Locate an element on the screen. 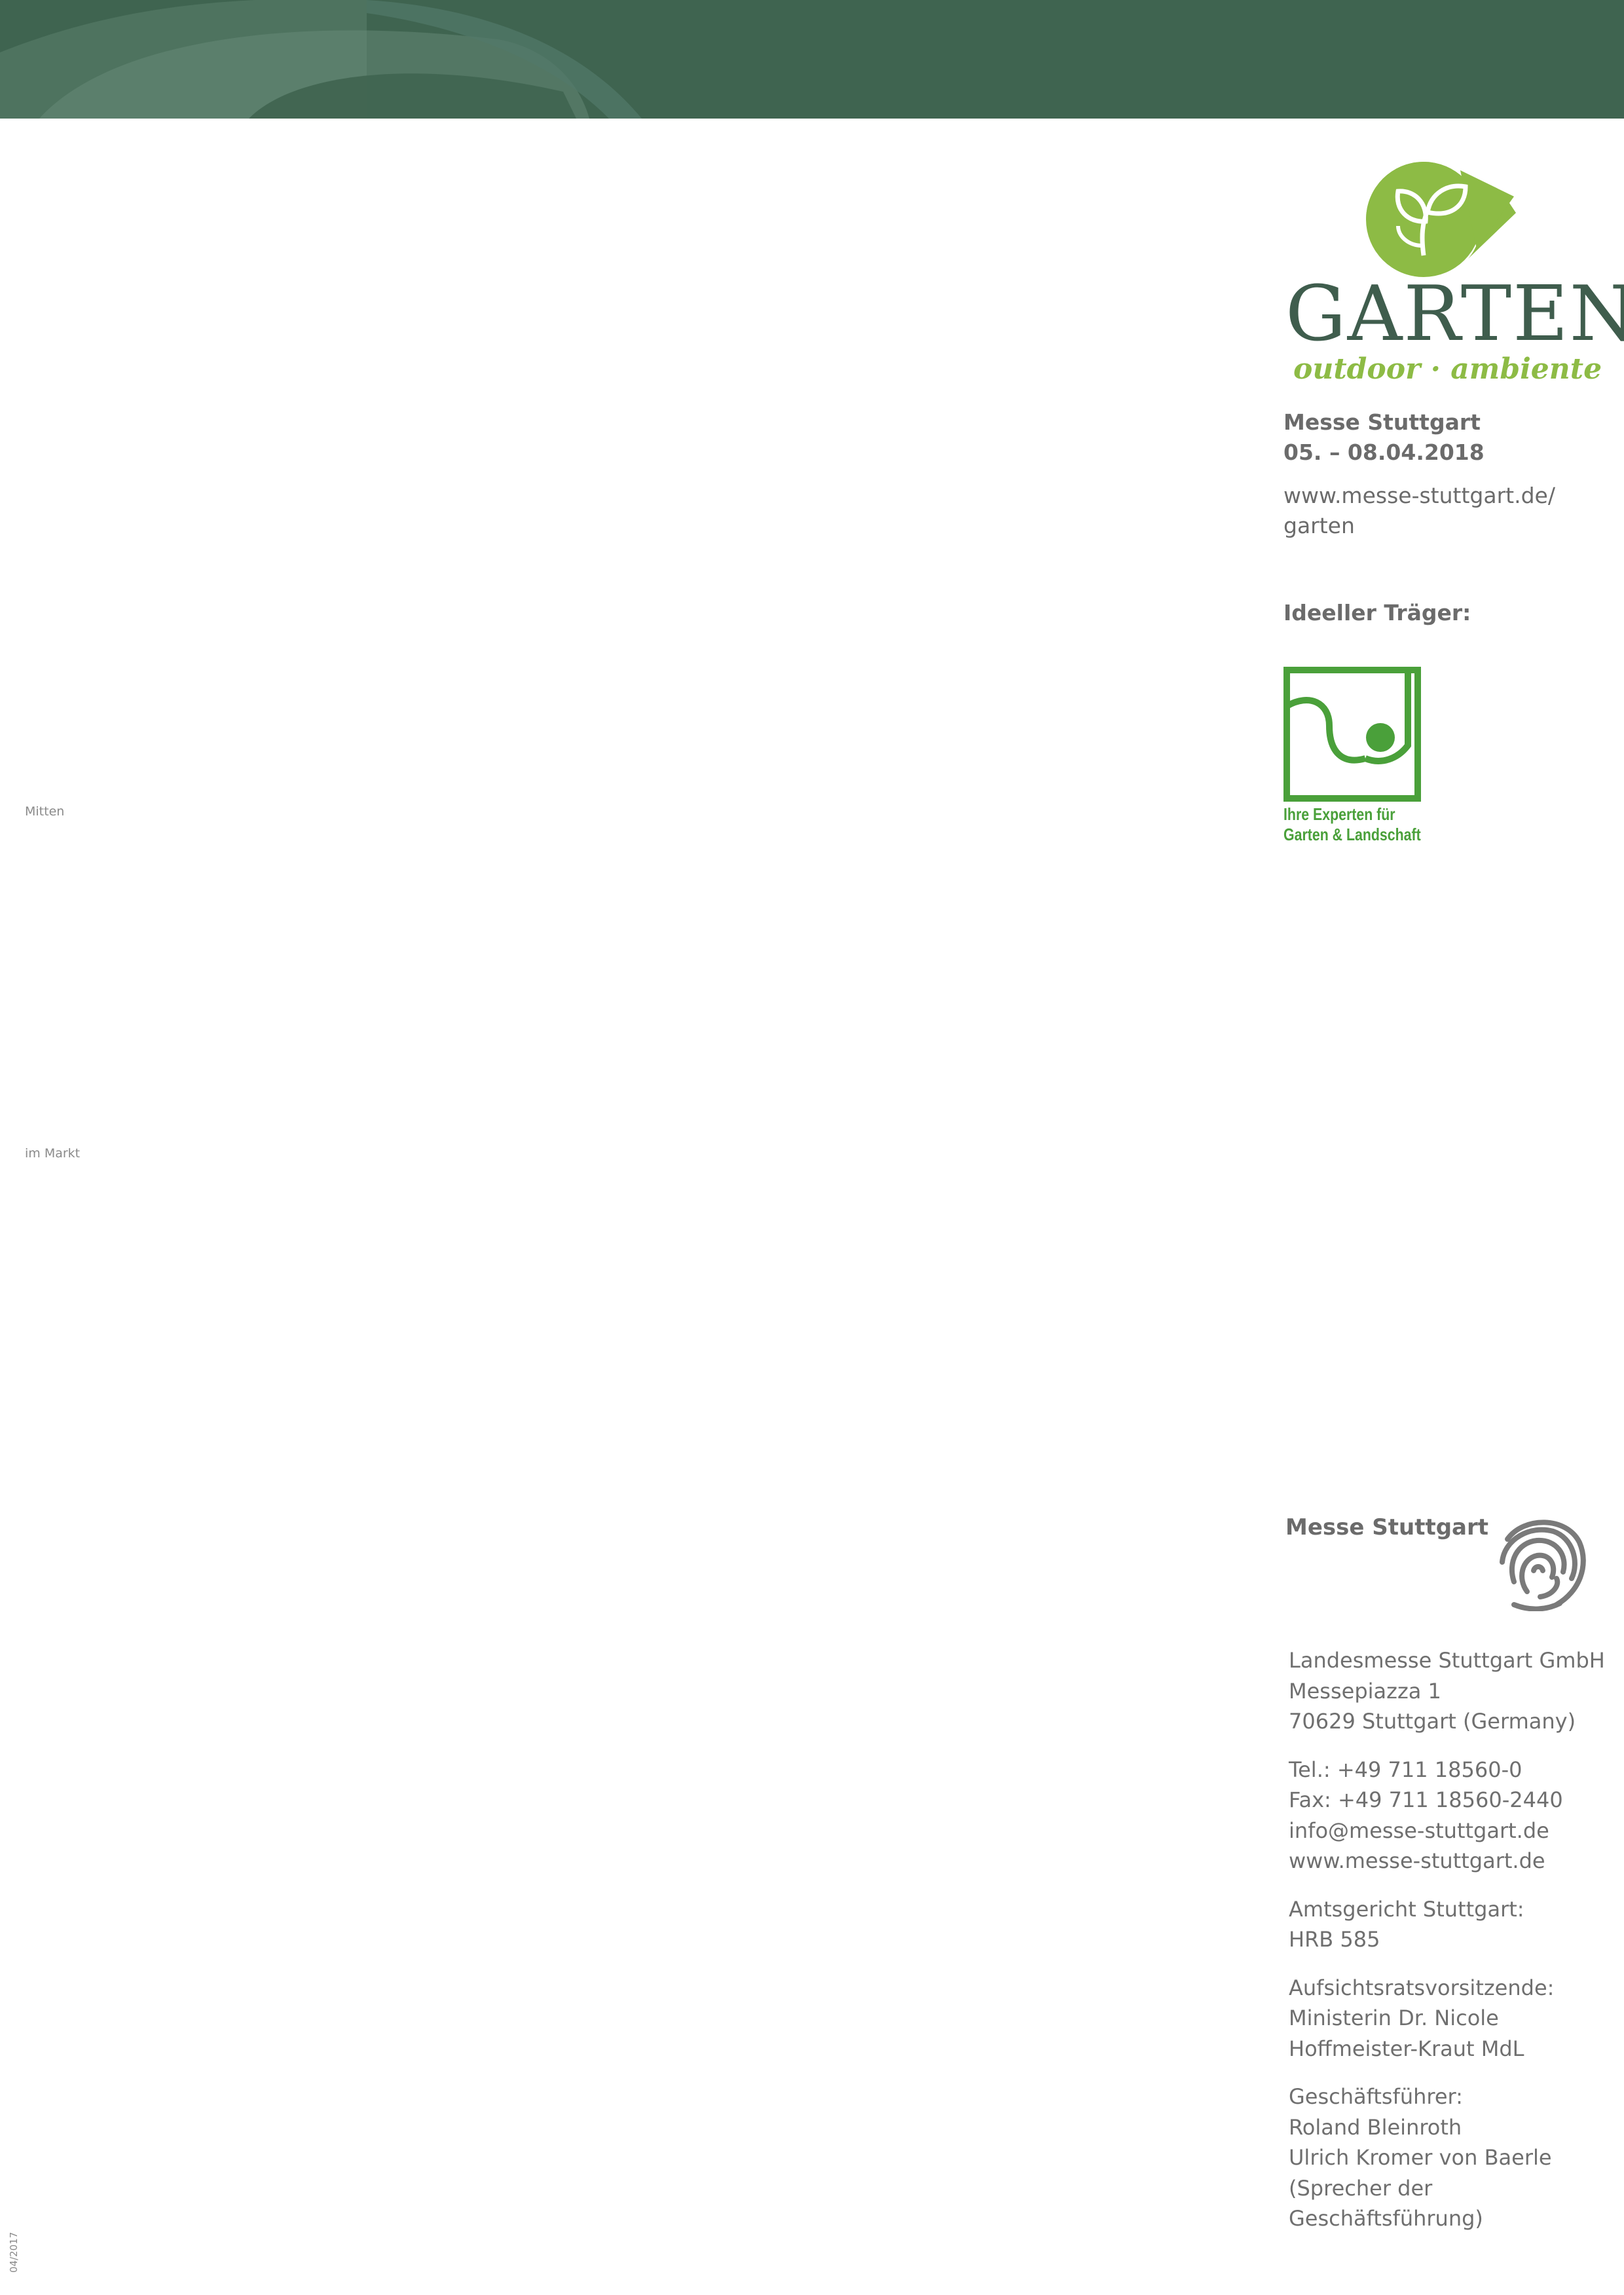 The width and height of the screenshot is (1624, 2295). md-label: Geschäftsführer: is located at coordinates (1376, 2096).